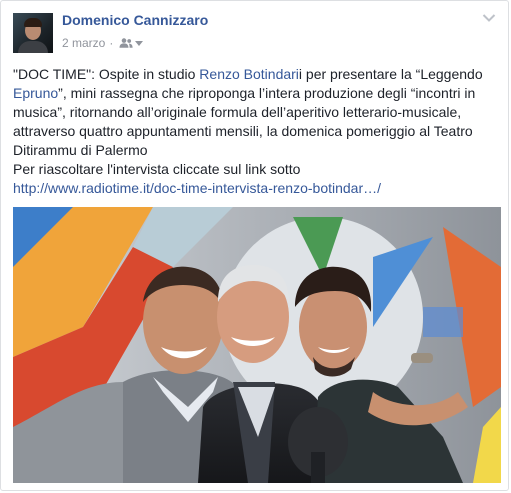  Describe the element at coordinates (106, 74) in the screenshot. I see `post-text-part: "DOC TIME": Ospite in studio` at that location.